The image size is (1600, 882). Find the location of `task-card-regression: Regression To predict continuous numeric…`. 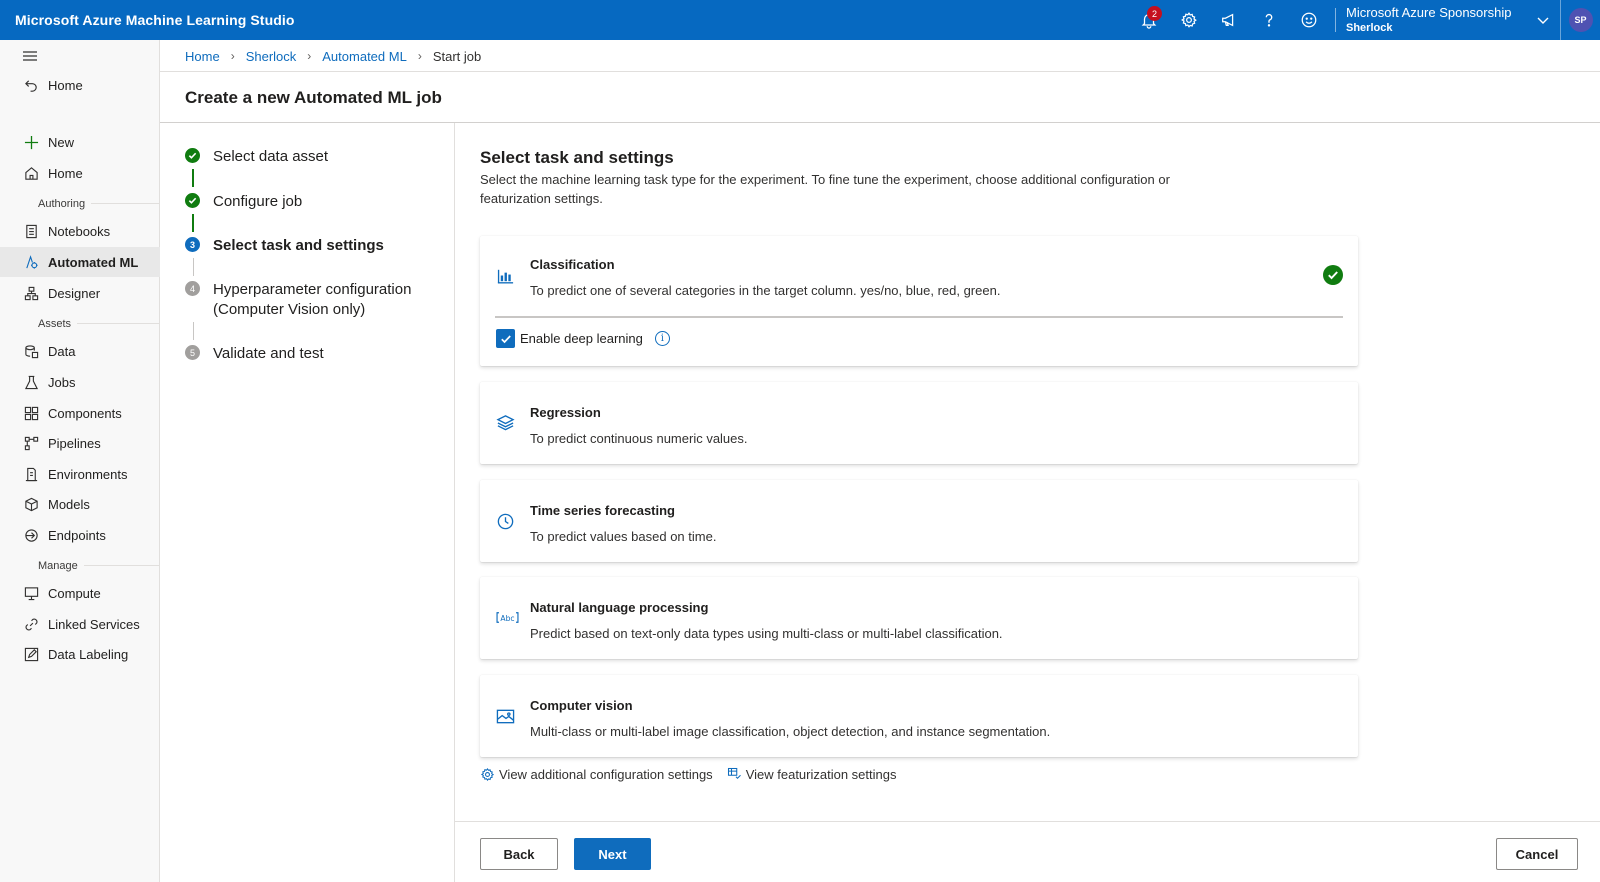

task-card-regression: Regression To predict continuous numeric… is located at coordinates (919, 423).